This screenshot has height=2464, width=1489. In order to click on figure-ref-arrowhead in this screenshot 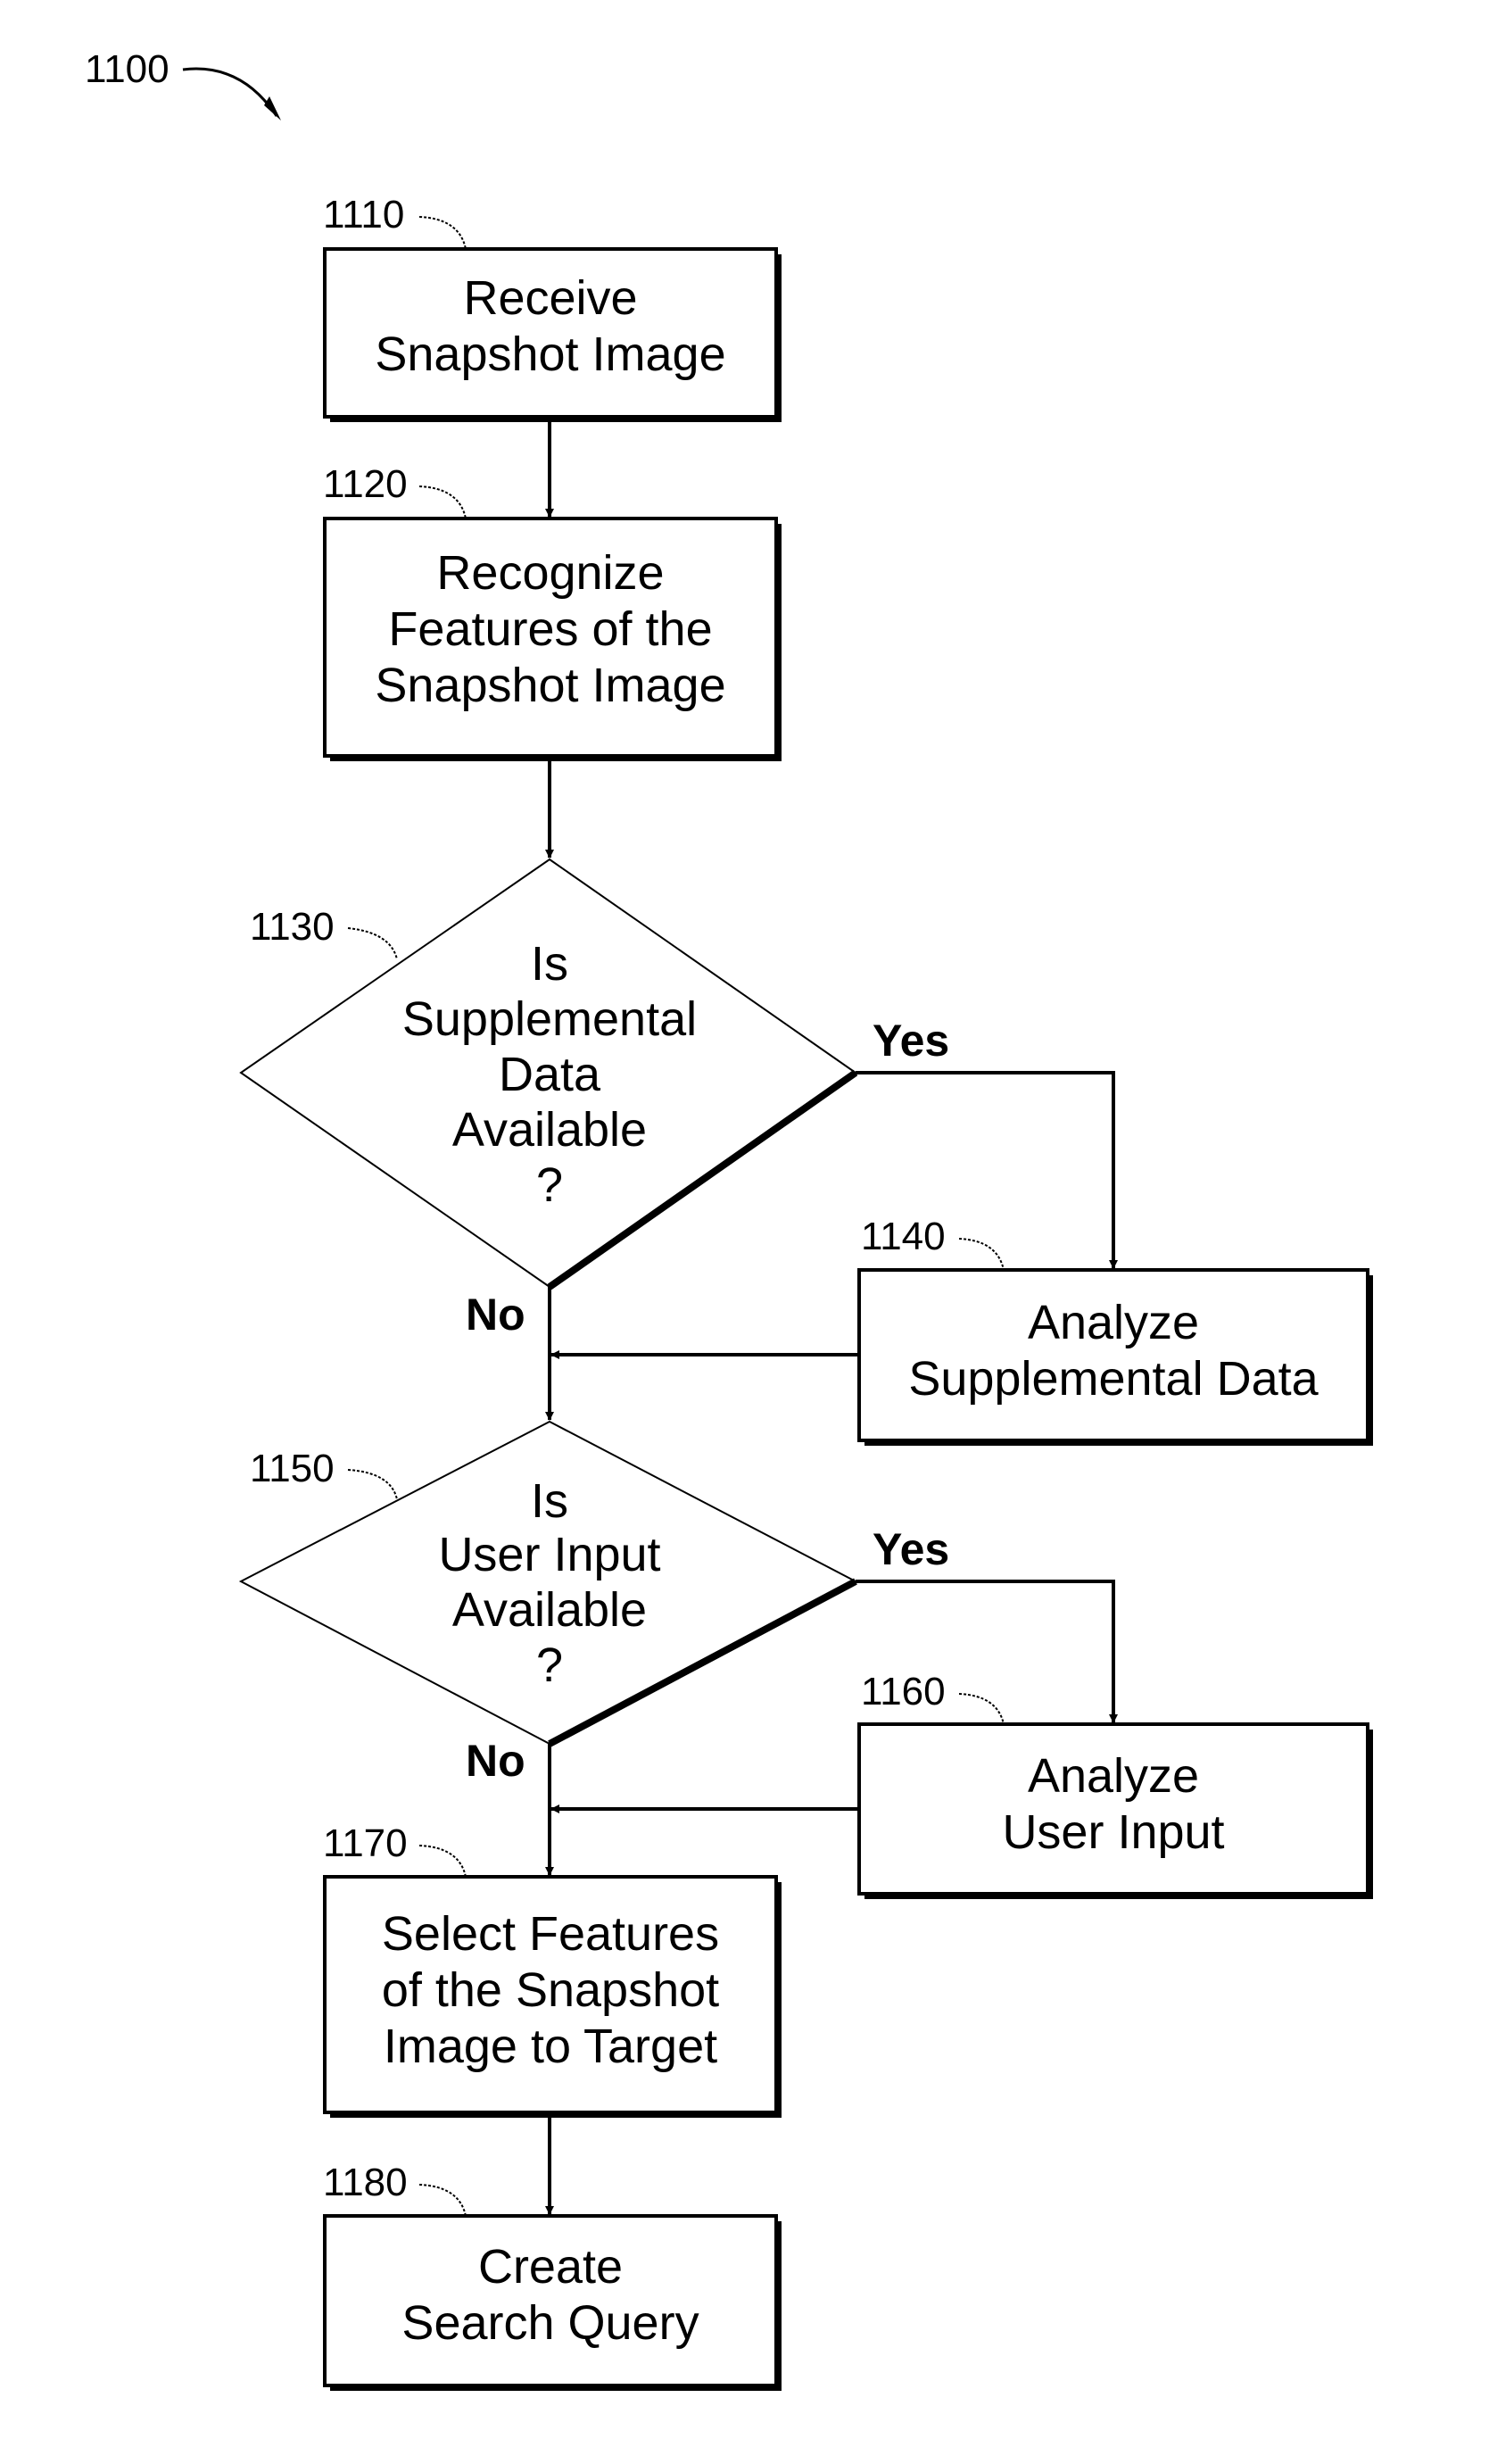, I will do `click(272, 108)`.